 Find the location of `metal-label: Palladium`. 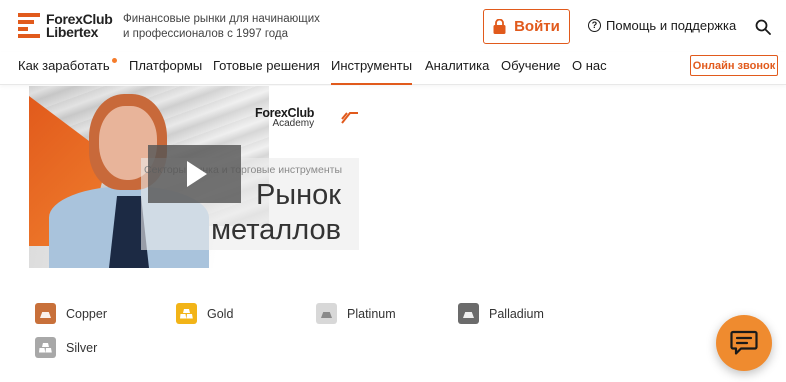

metal-label: Palladium is located at coordinates (516, 313).